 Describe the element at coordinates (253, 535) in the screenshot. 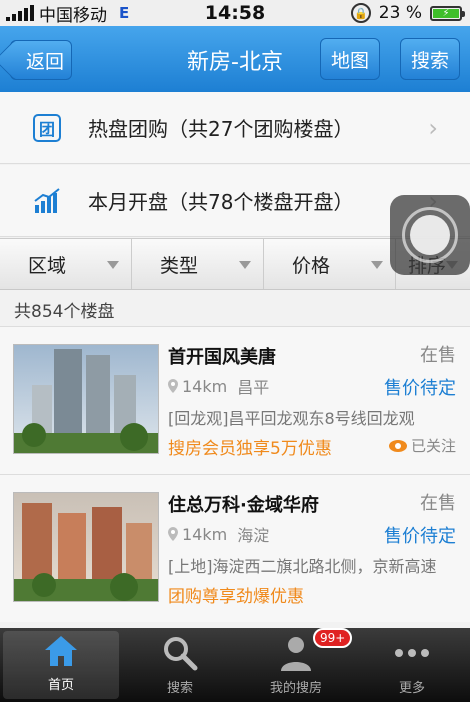

I see `listing-district: 海淀` at that location.